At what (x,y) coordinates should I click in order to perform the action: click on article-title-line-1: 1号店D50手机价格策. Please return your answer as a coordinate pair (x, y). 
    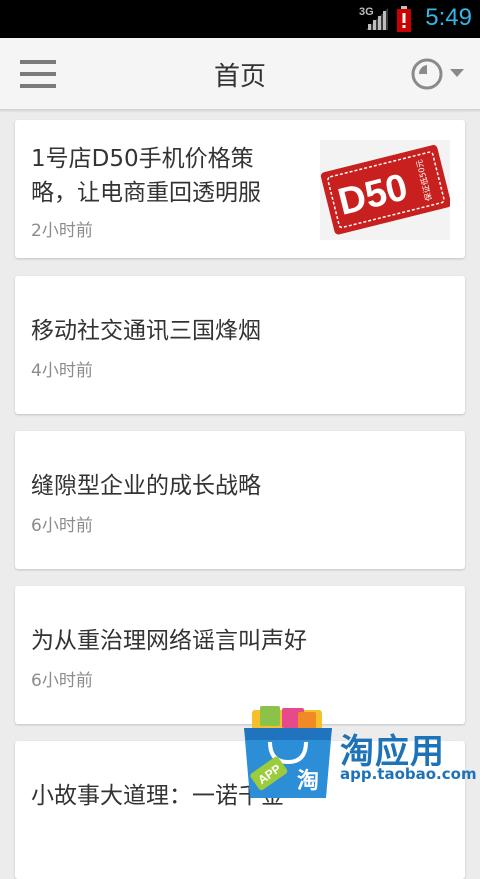
    Looking at the image, I should click on (142, 159).